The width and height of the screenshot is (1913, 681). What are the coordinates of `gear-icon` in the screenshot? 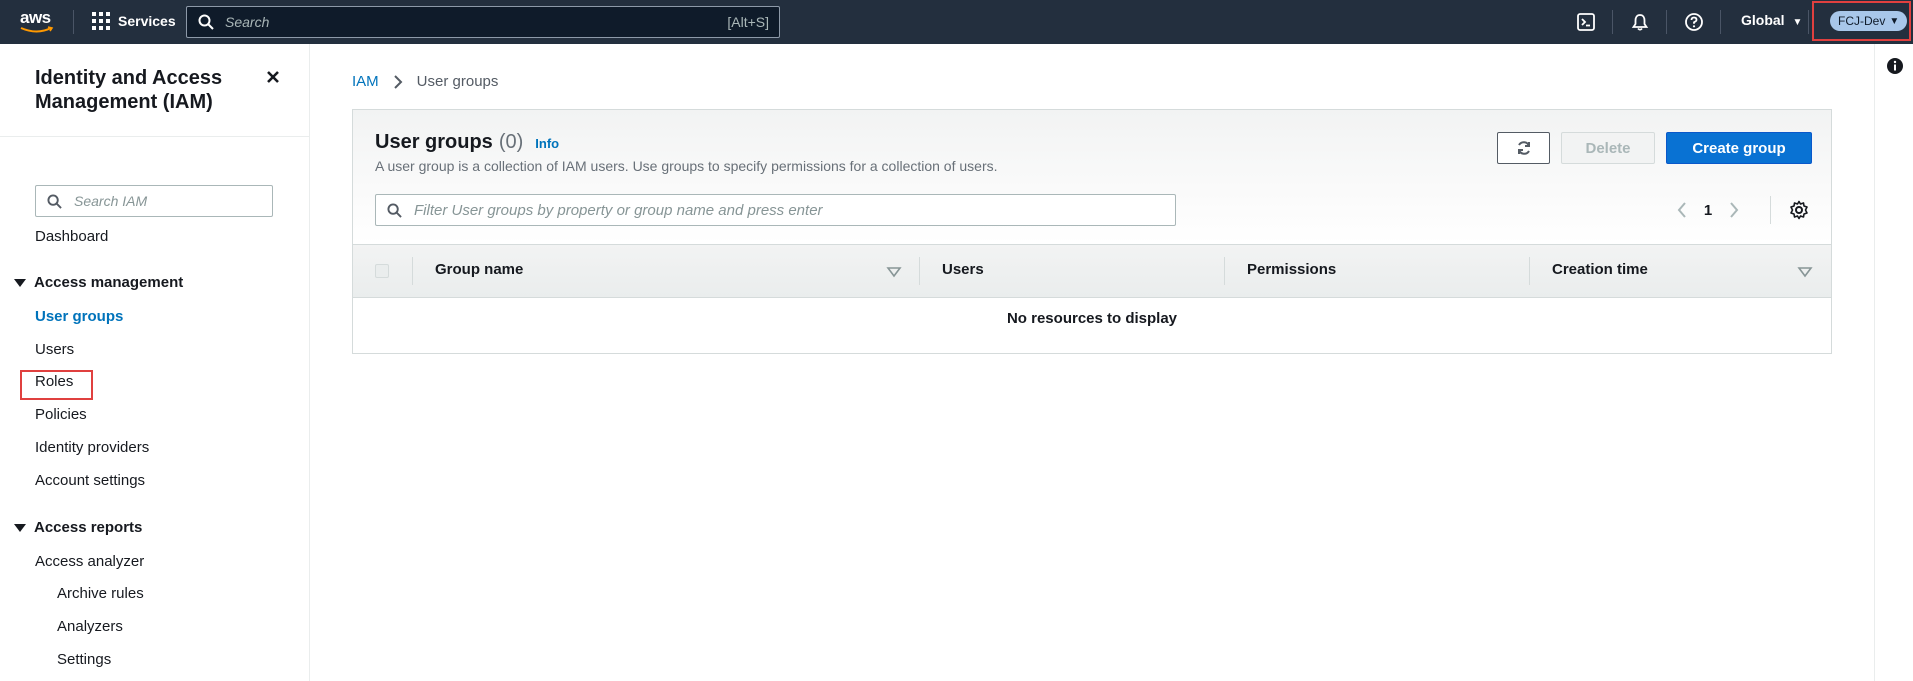 It's located at (1799, 210).